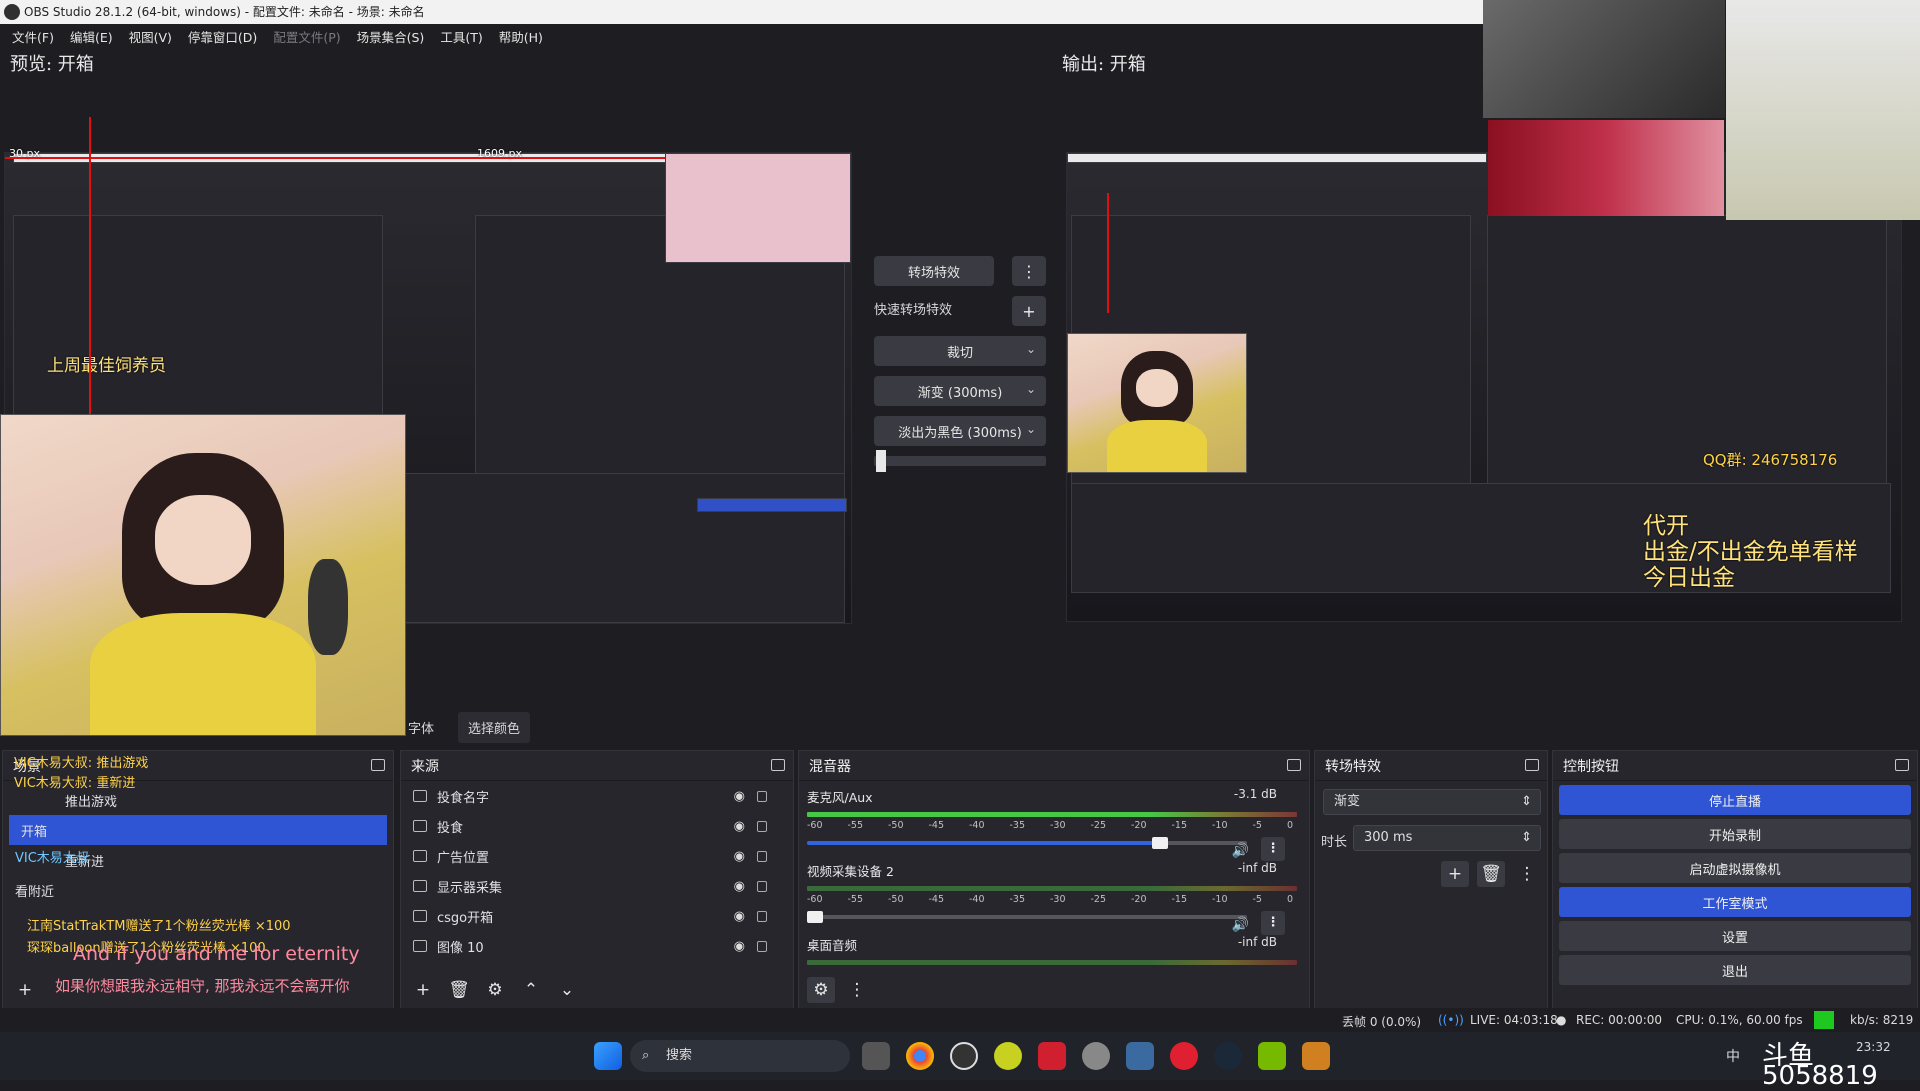  What do you see at coordinates (461, 35) in the screenshot?
I see `menu-tools: 工具(T)` at bounding box center [461, 35].